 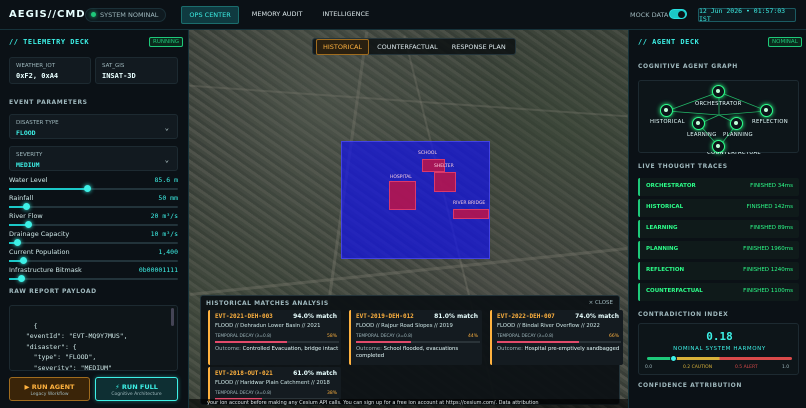 I want to click on slider-value: 10 m³/s, so click(x=164, y=234).